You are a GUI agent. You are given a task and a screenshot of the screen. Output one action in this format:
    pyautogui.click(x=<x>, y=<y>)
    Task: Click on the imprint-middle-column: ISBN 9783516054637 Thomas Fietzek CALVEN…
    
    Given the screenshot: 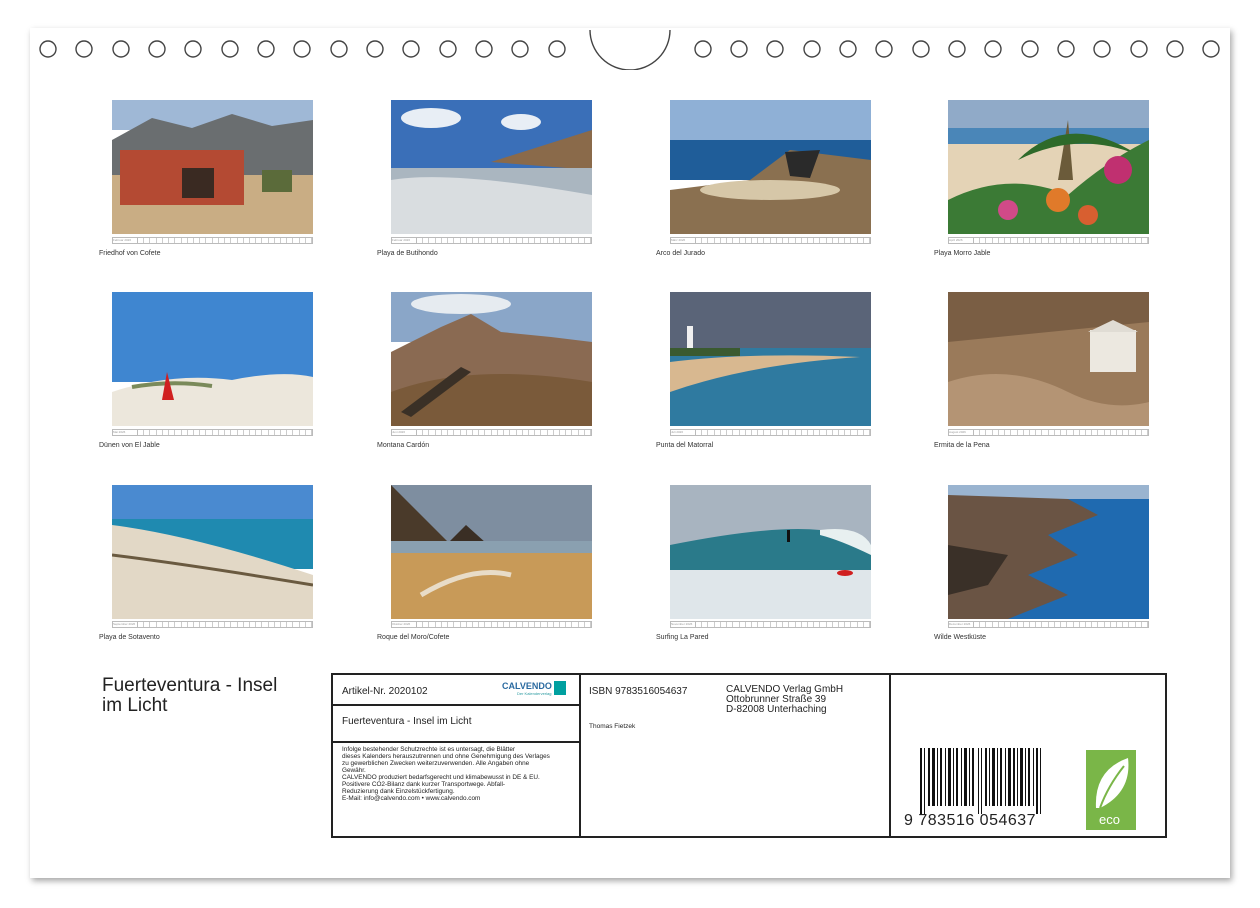 What is the action you would take?
    pyautogui.click(x=736, y=755)
    